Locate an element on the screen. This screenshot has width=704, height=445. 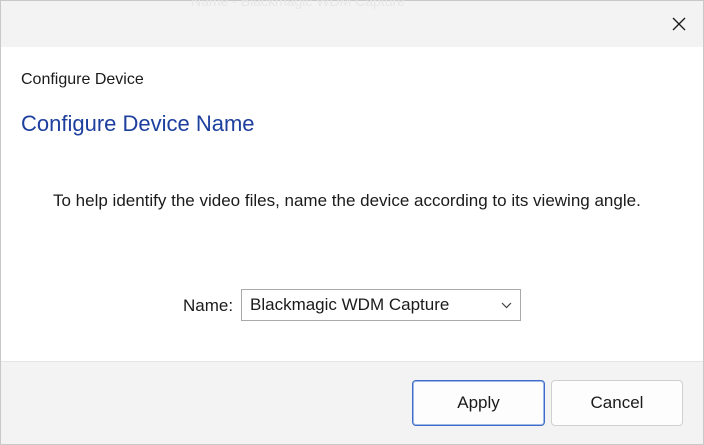
chevron-down-icon is located at coordinates (506, 305).